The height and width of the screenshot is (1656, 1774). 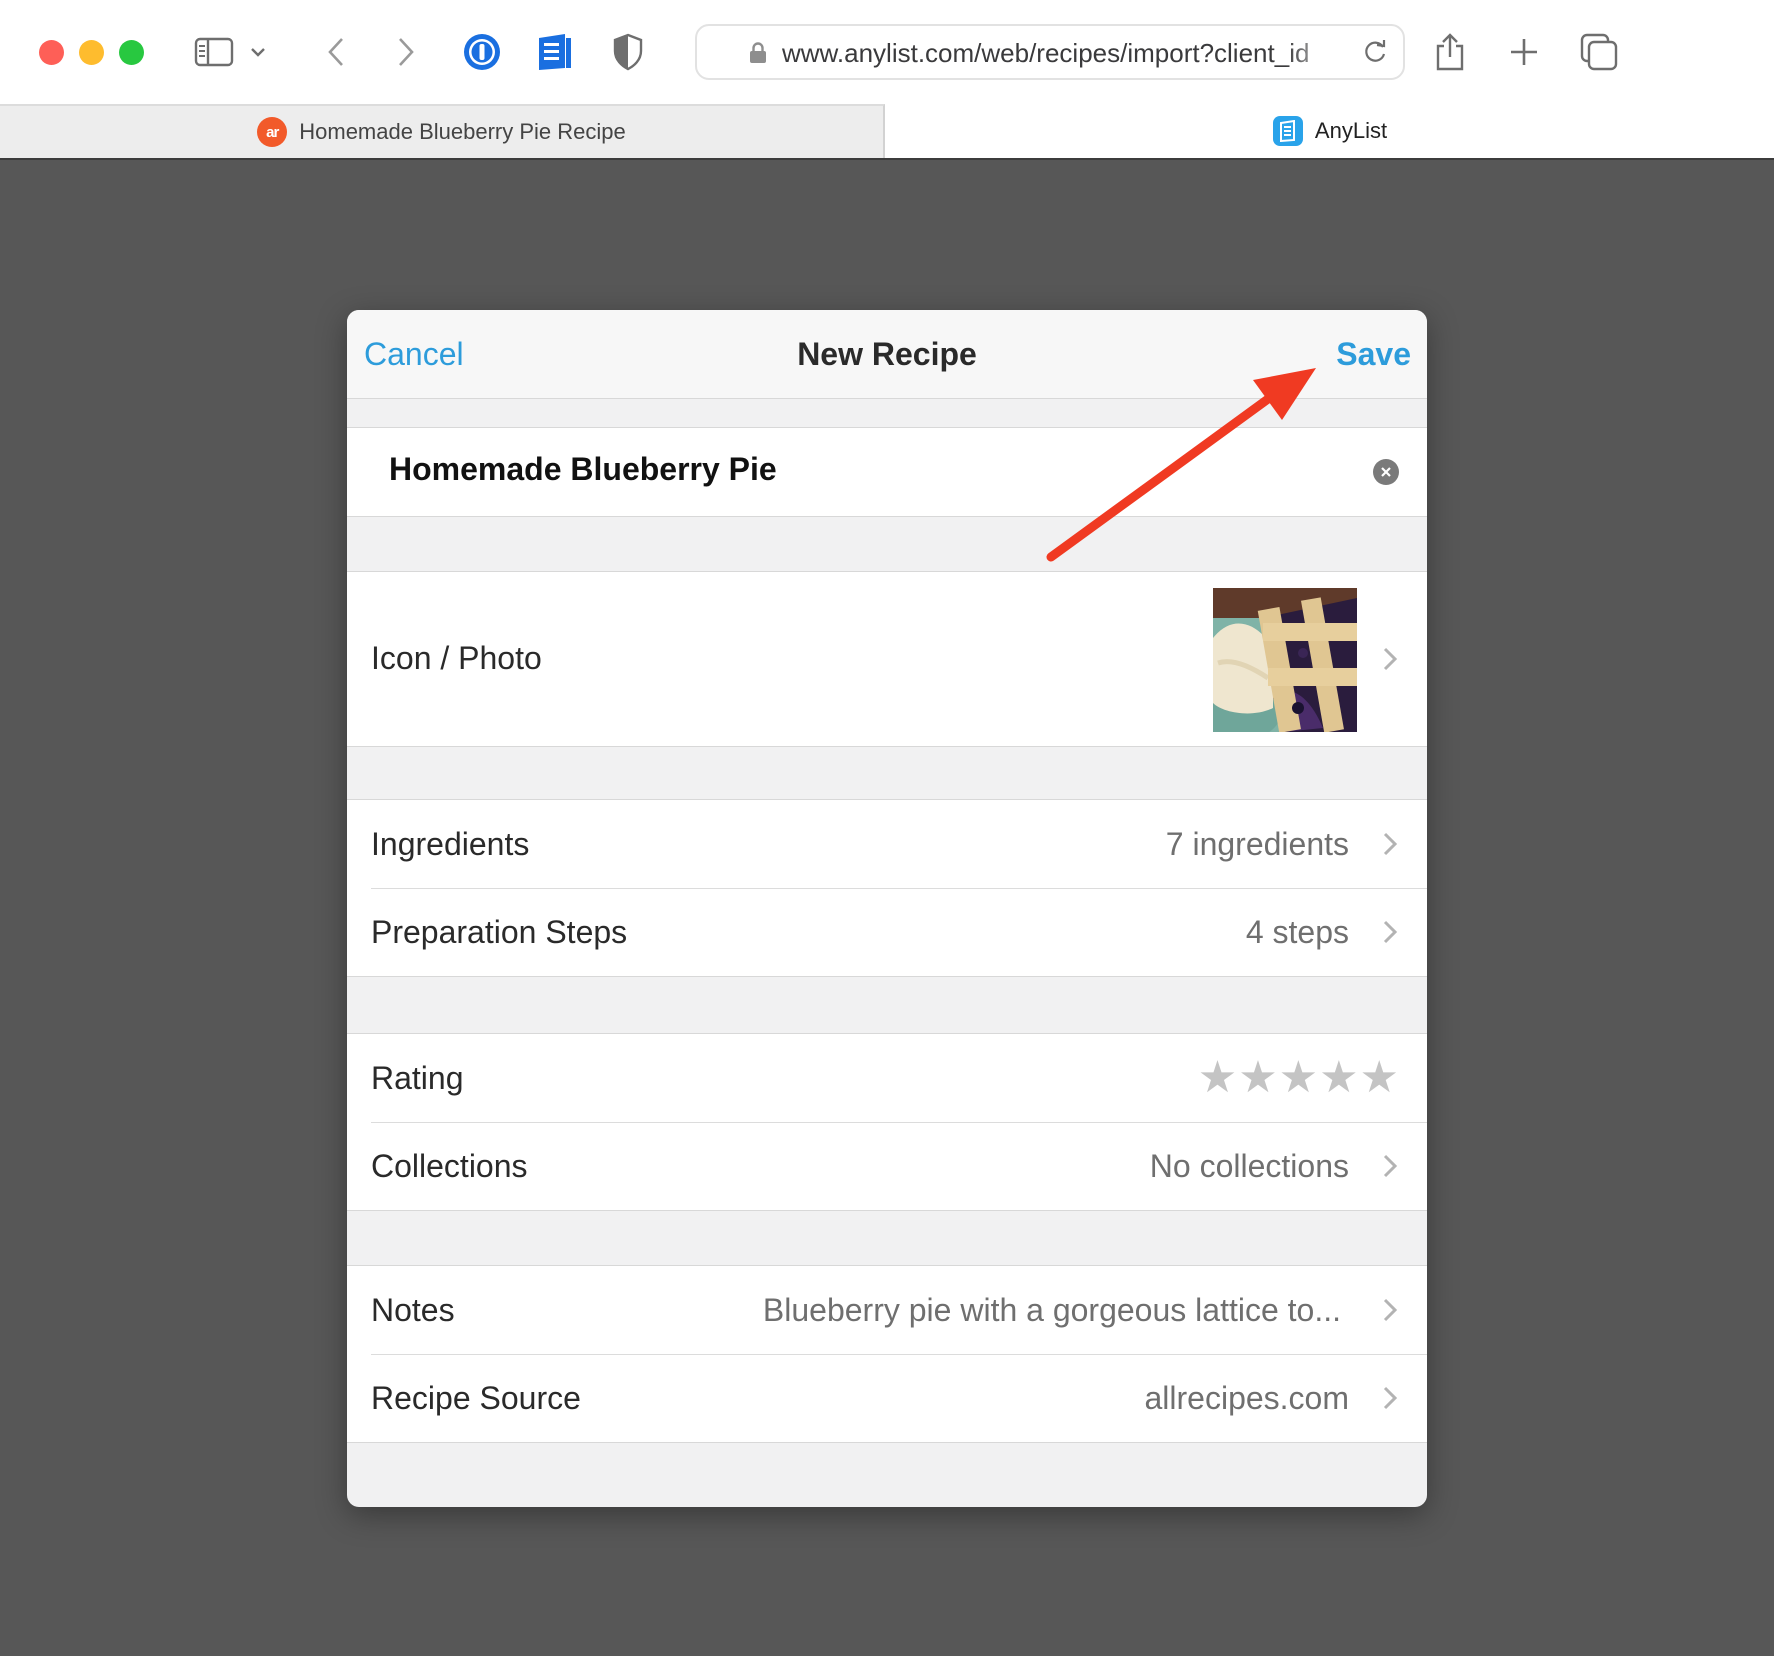 What do you see at coordinates (628, 52) in the screenshot?
I see `shield-icon` at bounding box center [628, 52].